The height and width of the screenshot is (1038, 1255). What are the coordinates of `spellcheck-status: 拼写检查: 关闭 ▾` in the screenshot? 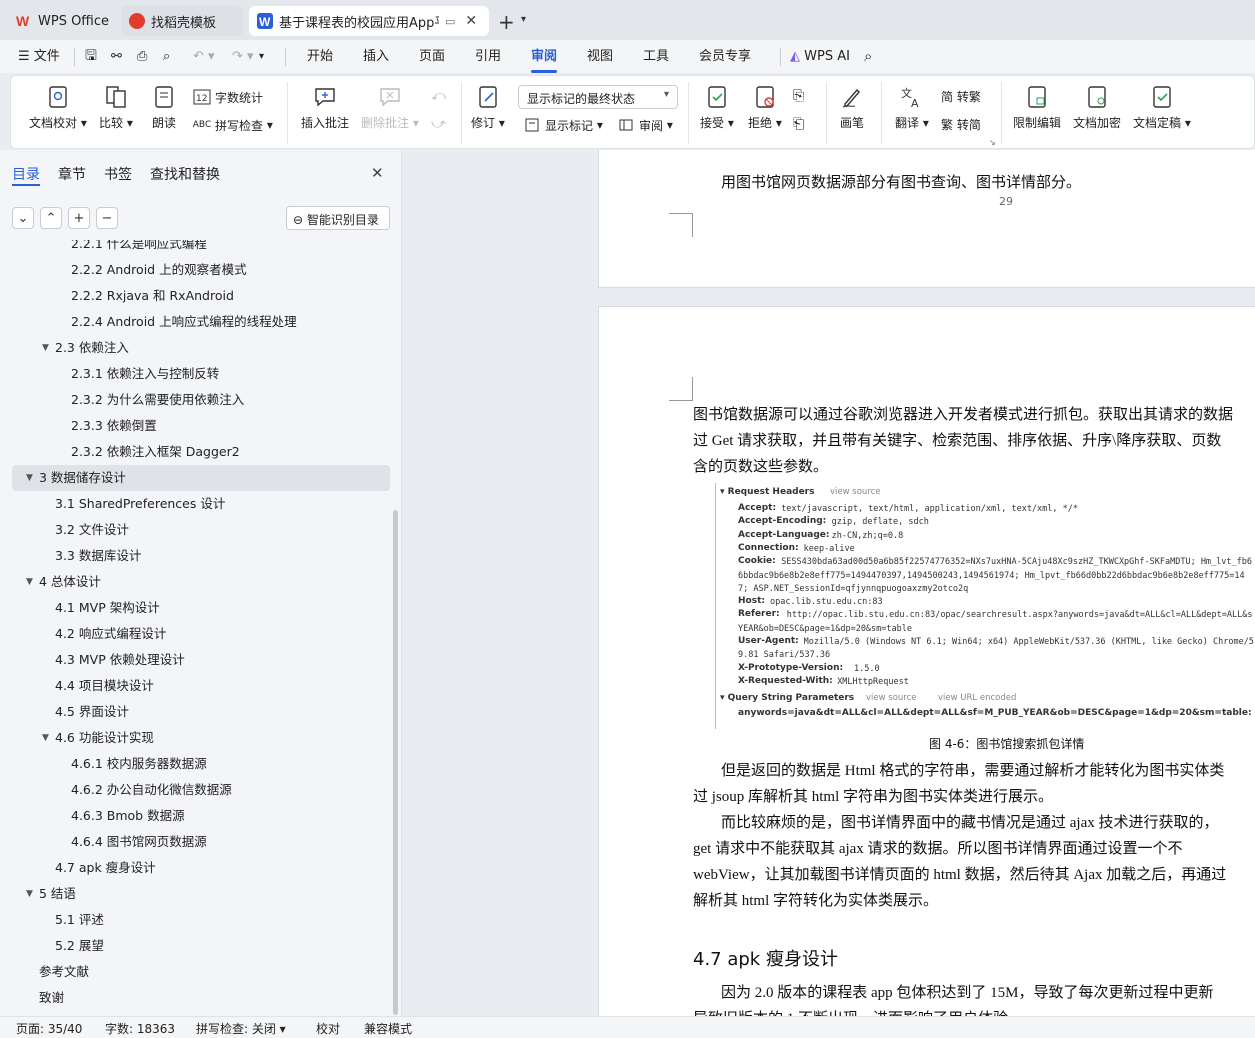 It's located at (241, 1028).